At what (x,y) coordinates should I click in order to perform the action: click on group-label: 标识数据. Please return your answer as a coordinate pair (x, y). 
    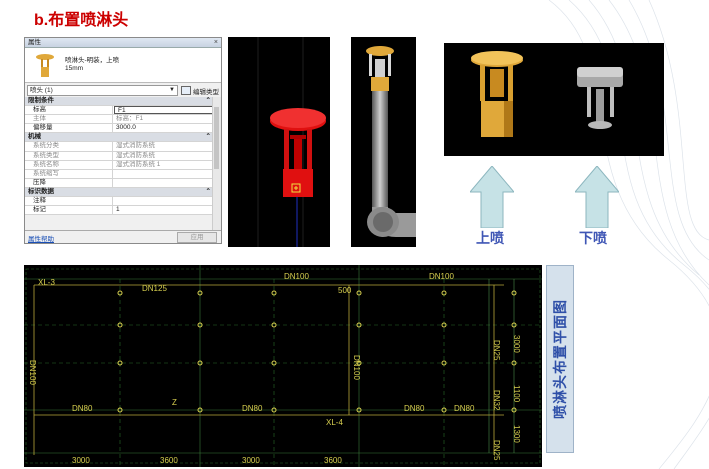
    Looking at the image, I should click on (41, 191).